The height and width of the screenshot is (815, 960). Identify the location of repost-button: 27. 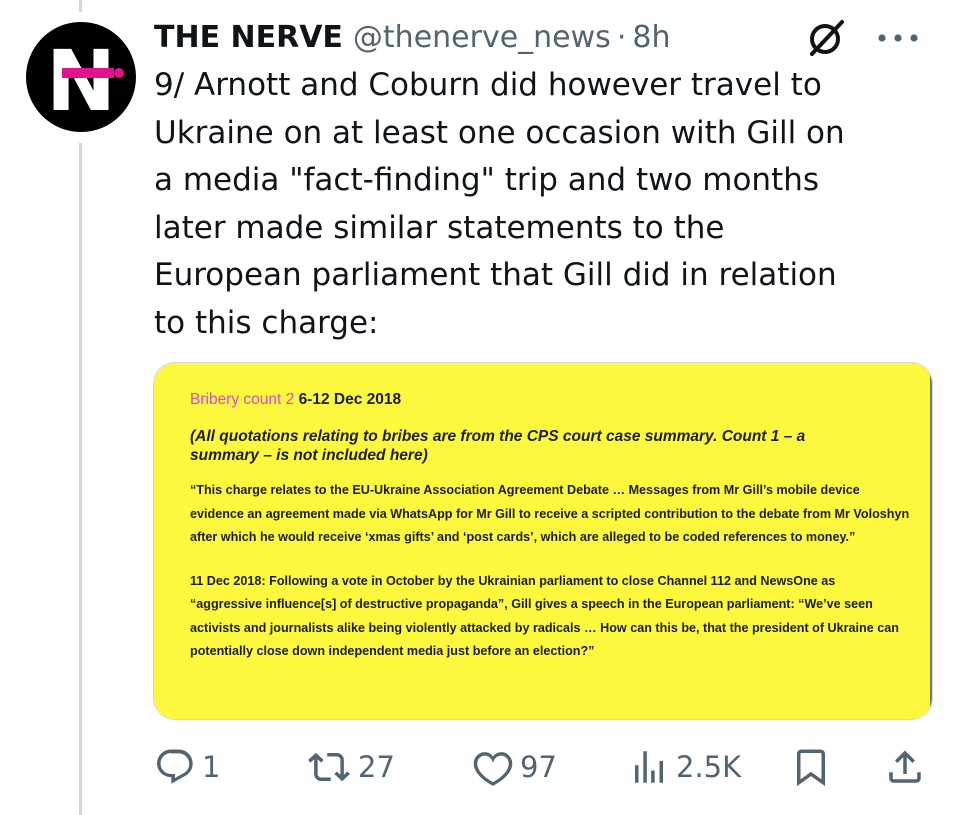
(350, 767).